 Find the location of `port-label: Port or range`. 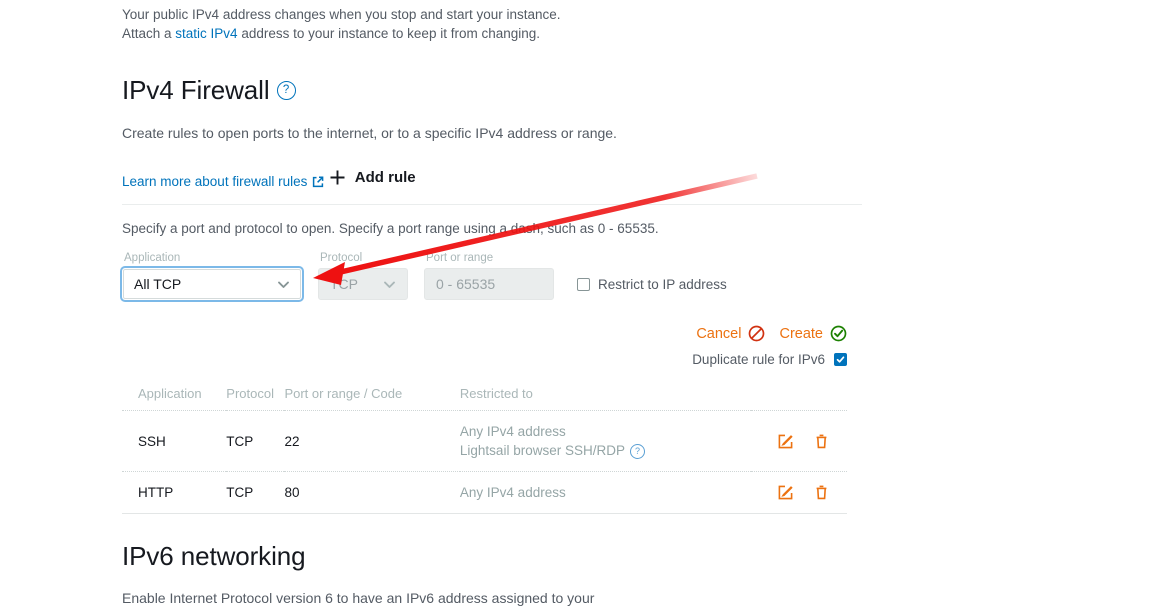

port-label: Port or range is located at coordinates (460, 258).